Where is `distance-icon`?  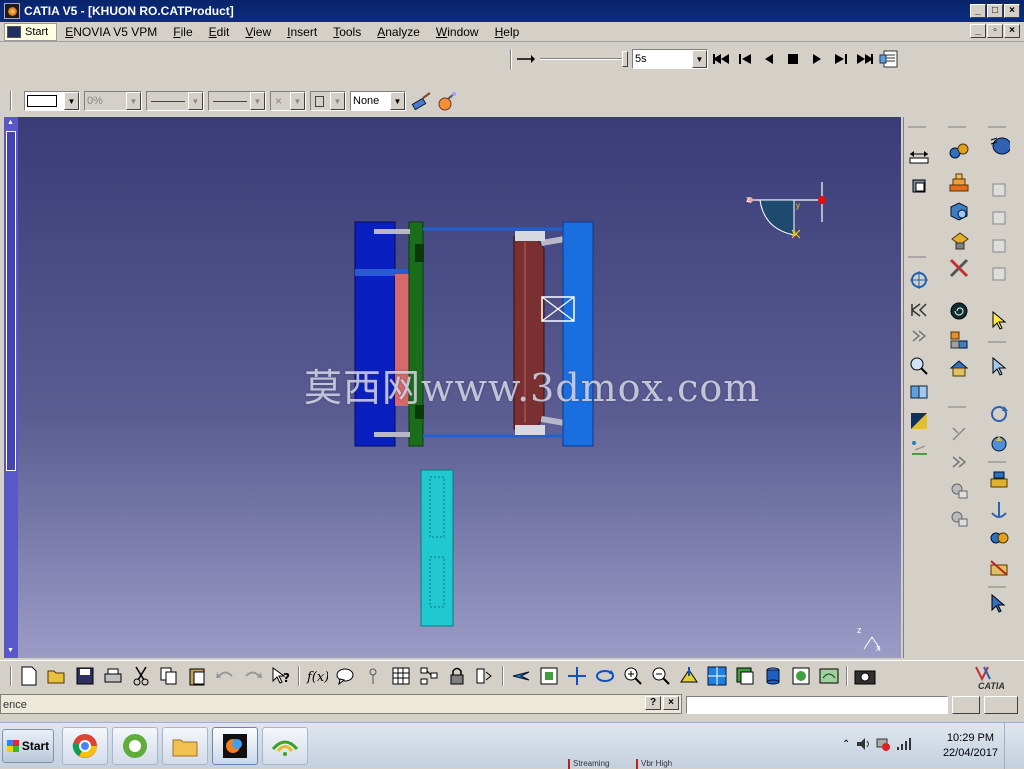 distance-icon is located at coordinates (919, 448).